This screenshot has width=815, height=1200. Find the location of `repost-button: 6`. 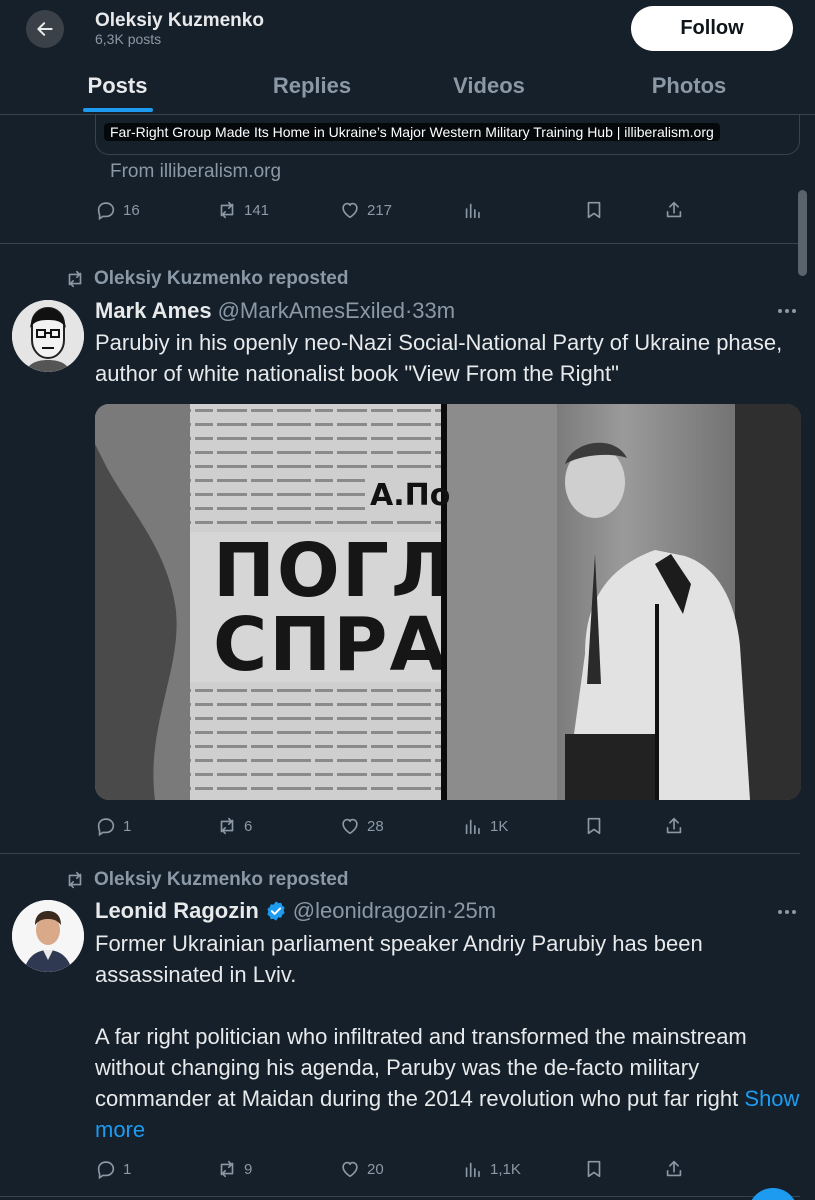

repost-button: 6 is located at coordinates (234, 826).